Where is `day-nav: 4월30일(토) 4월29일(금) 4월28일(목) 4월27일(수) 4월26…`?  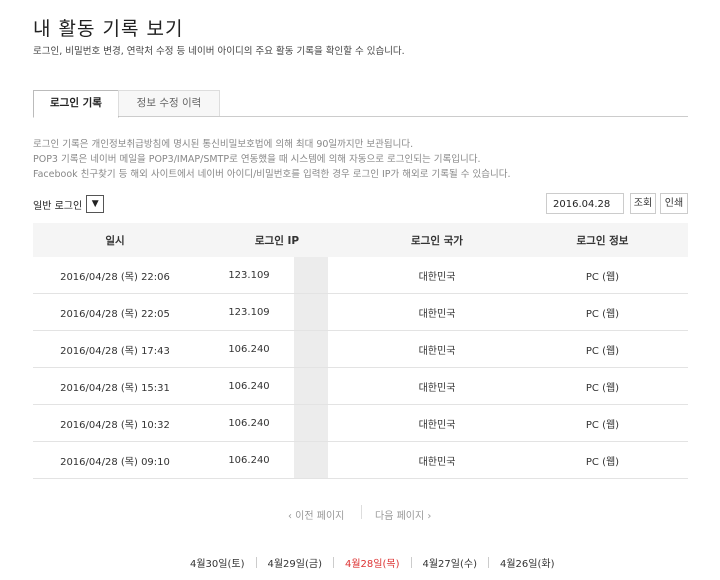 day-nav: 4월30일(토) 4월29일(금) 4월28일(목) 4월27일(수) 4월26… is located at coordinates (378, 562).